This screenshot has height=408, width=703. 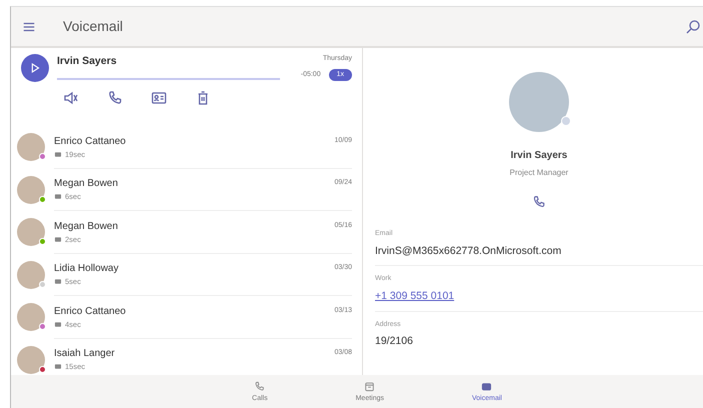 I want to click on contact-role: Project Manager, so click(x=539, y=173).